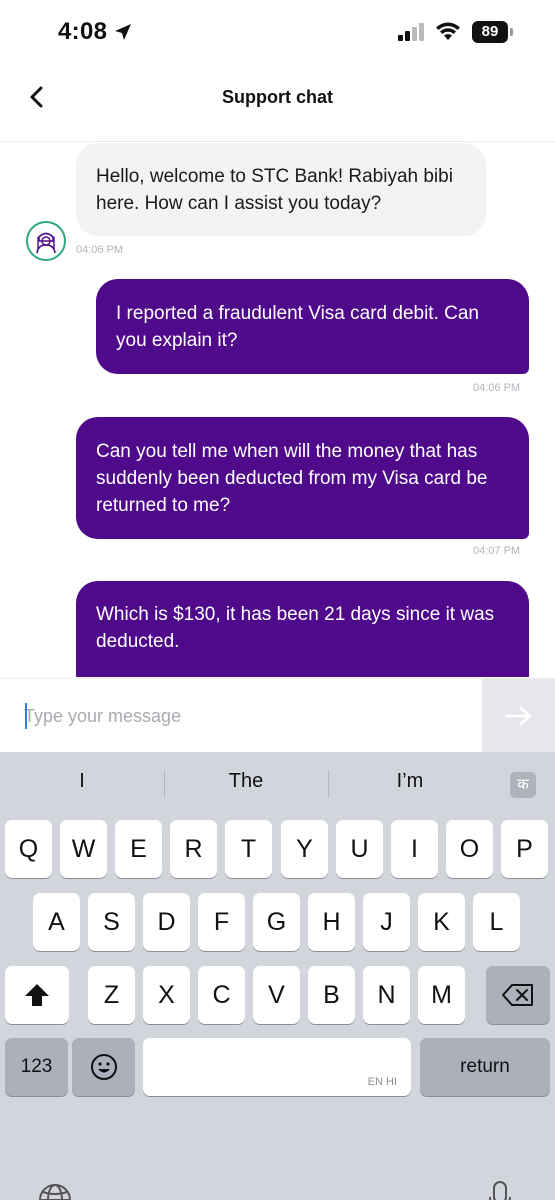 This screenshot has height=1200, width=555. Describe the element at coordinates (386, 922) in the screenshot. I see `key-j: J` at that location.